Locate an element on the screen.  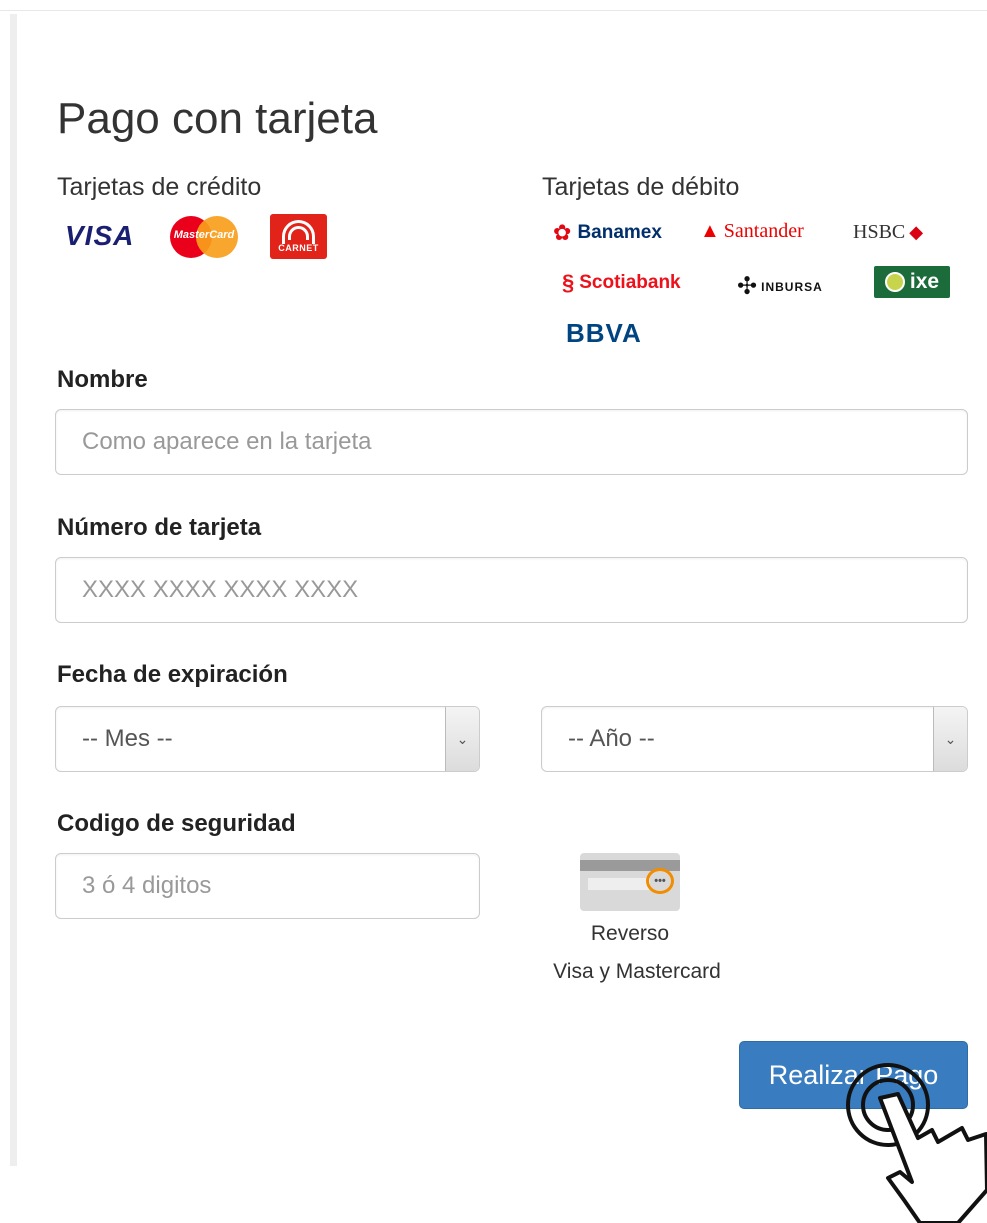
security-code-label: Codigo de seguridad is located at coordinates (176, 823).